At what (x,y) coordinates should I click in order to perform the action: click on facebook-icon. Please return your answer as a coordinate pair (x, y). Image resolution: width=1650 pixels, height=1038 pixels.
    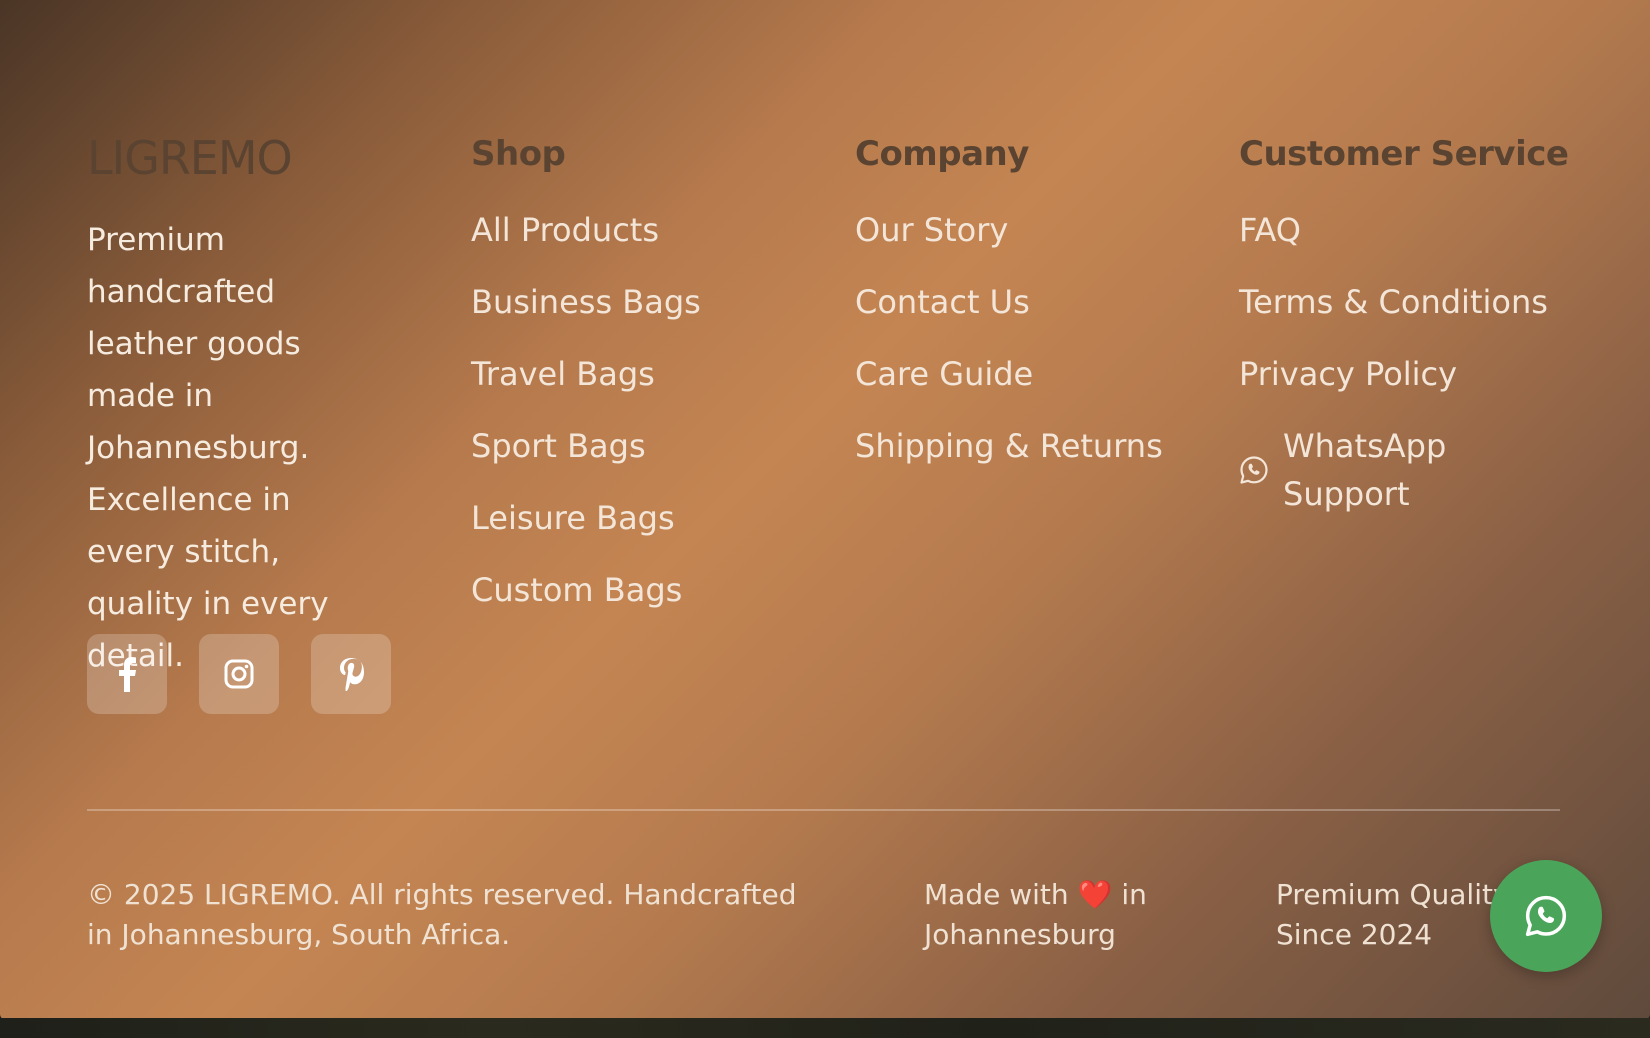
    Looking at the image, I should click on (127, 674).